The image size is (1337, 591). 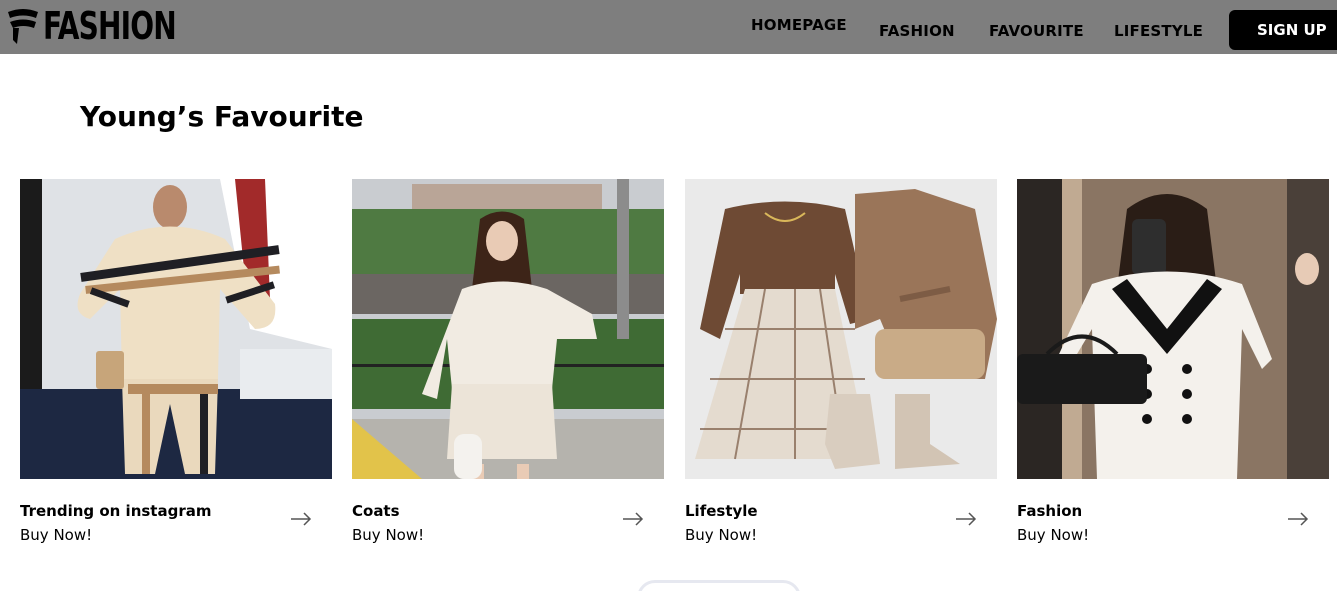 What do you see at coordinates (222, 116) in the screenshot?
I see `section-title: Young’s Favourite` at bounding box center [222, 116].